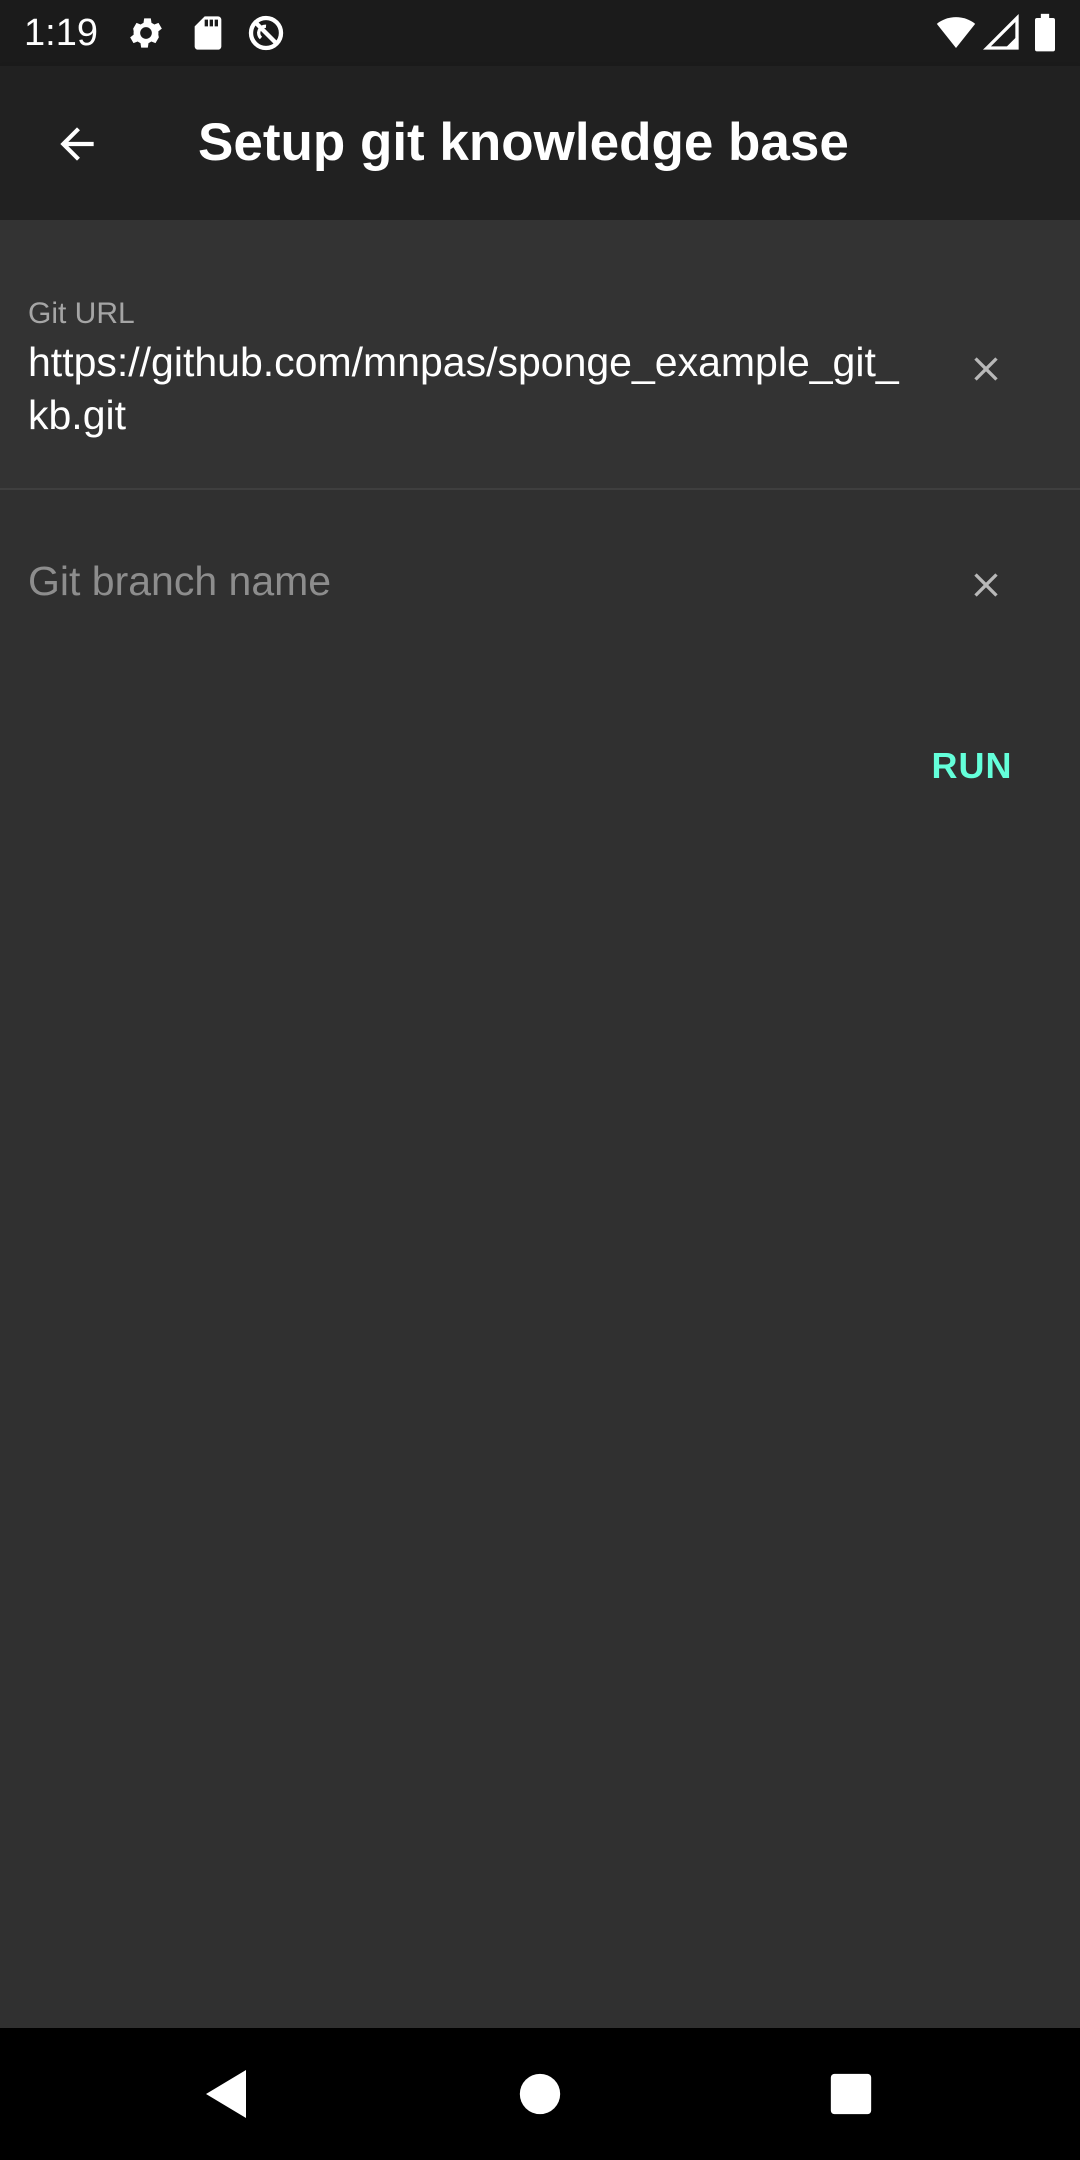  What do you see at coordinates (81, 313) in the screenshot?
I see `git-url-label: Git URL` at bounding box center [81, 313].